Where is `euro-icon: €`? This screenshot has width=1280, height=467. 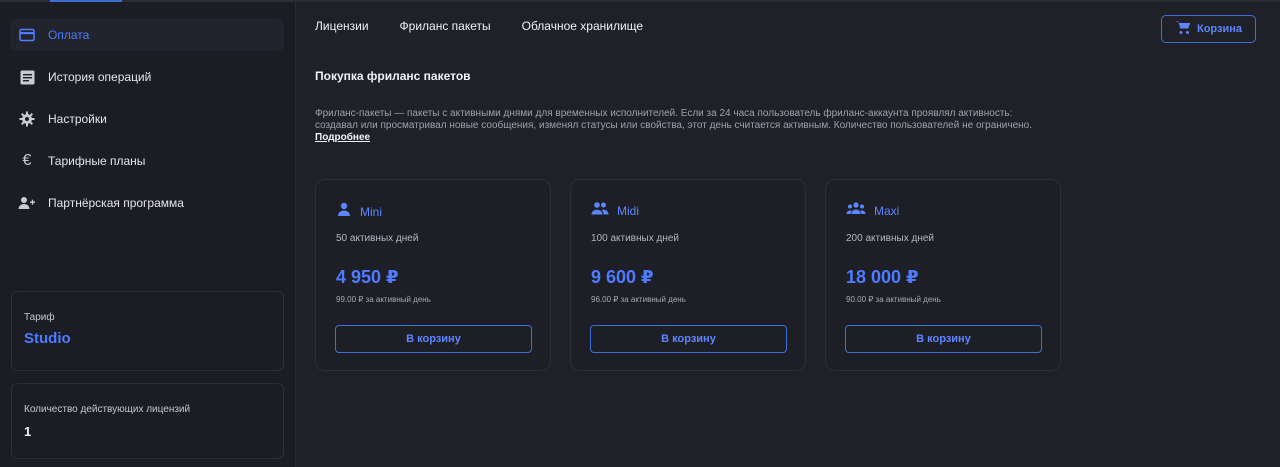
euro-icon: € is located at coordinates (27, 160).